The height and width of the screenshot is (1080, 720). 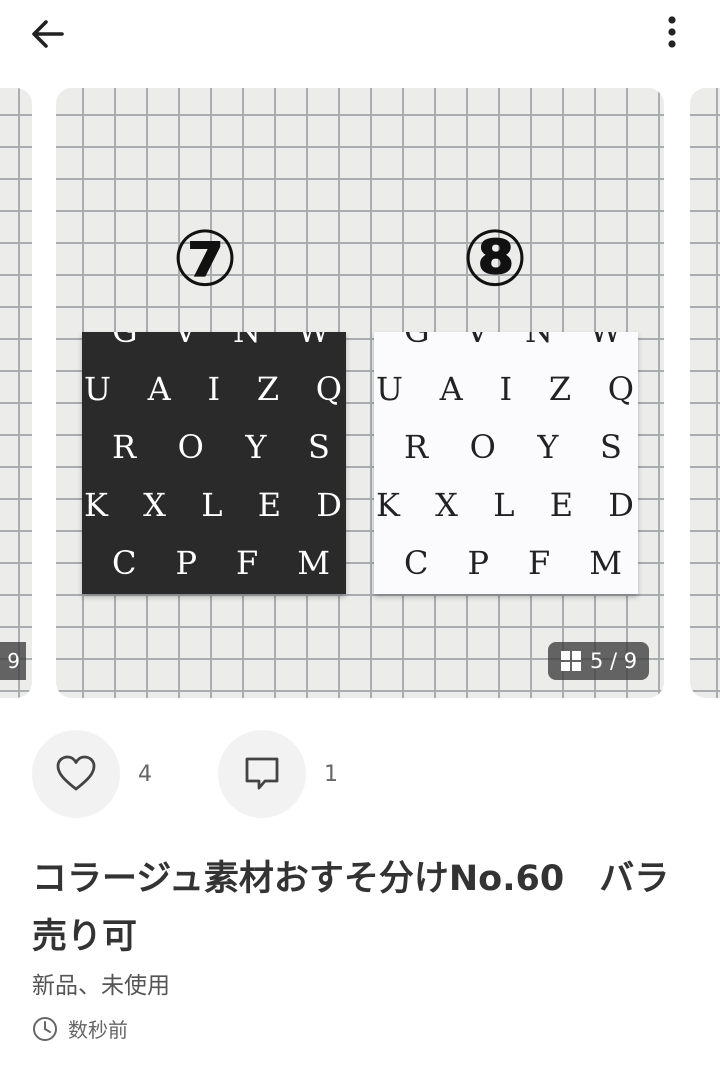 What do you see at coordinates (198, 774) in the screenshot?
I see `action-bar: 4 1` at bounding box center [198, 774].